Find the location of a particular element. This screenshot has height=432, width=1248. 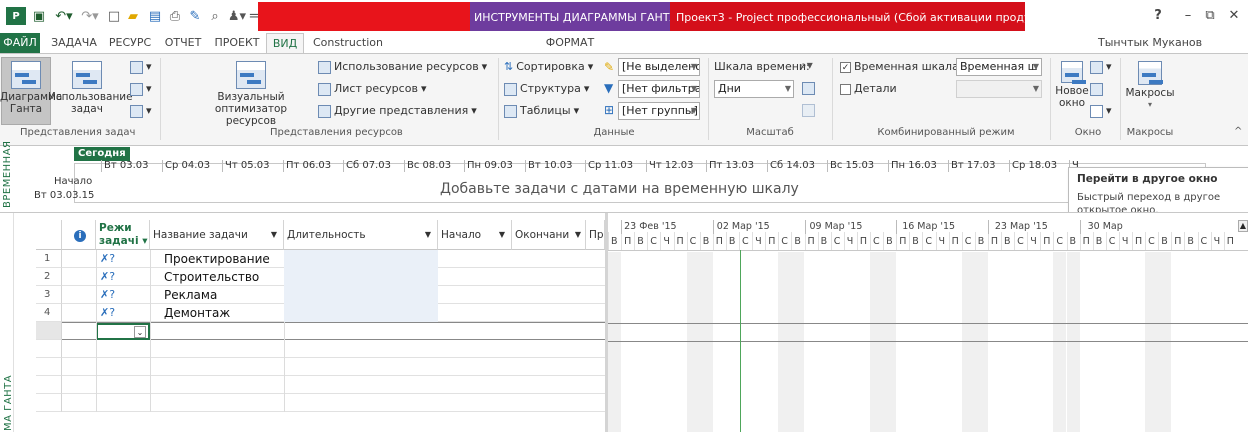

gantt-chart-button: Диаграмма Ганта is located at coordinates (31, 87).